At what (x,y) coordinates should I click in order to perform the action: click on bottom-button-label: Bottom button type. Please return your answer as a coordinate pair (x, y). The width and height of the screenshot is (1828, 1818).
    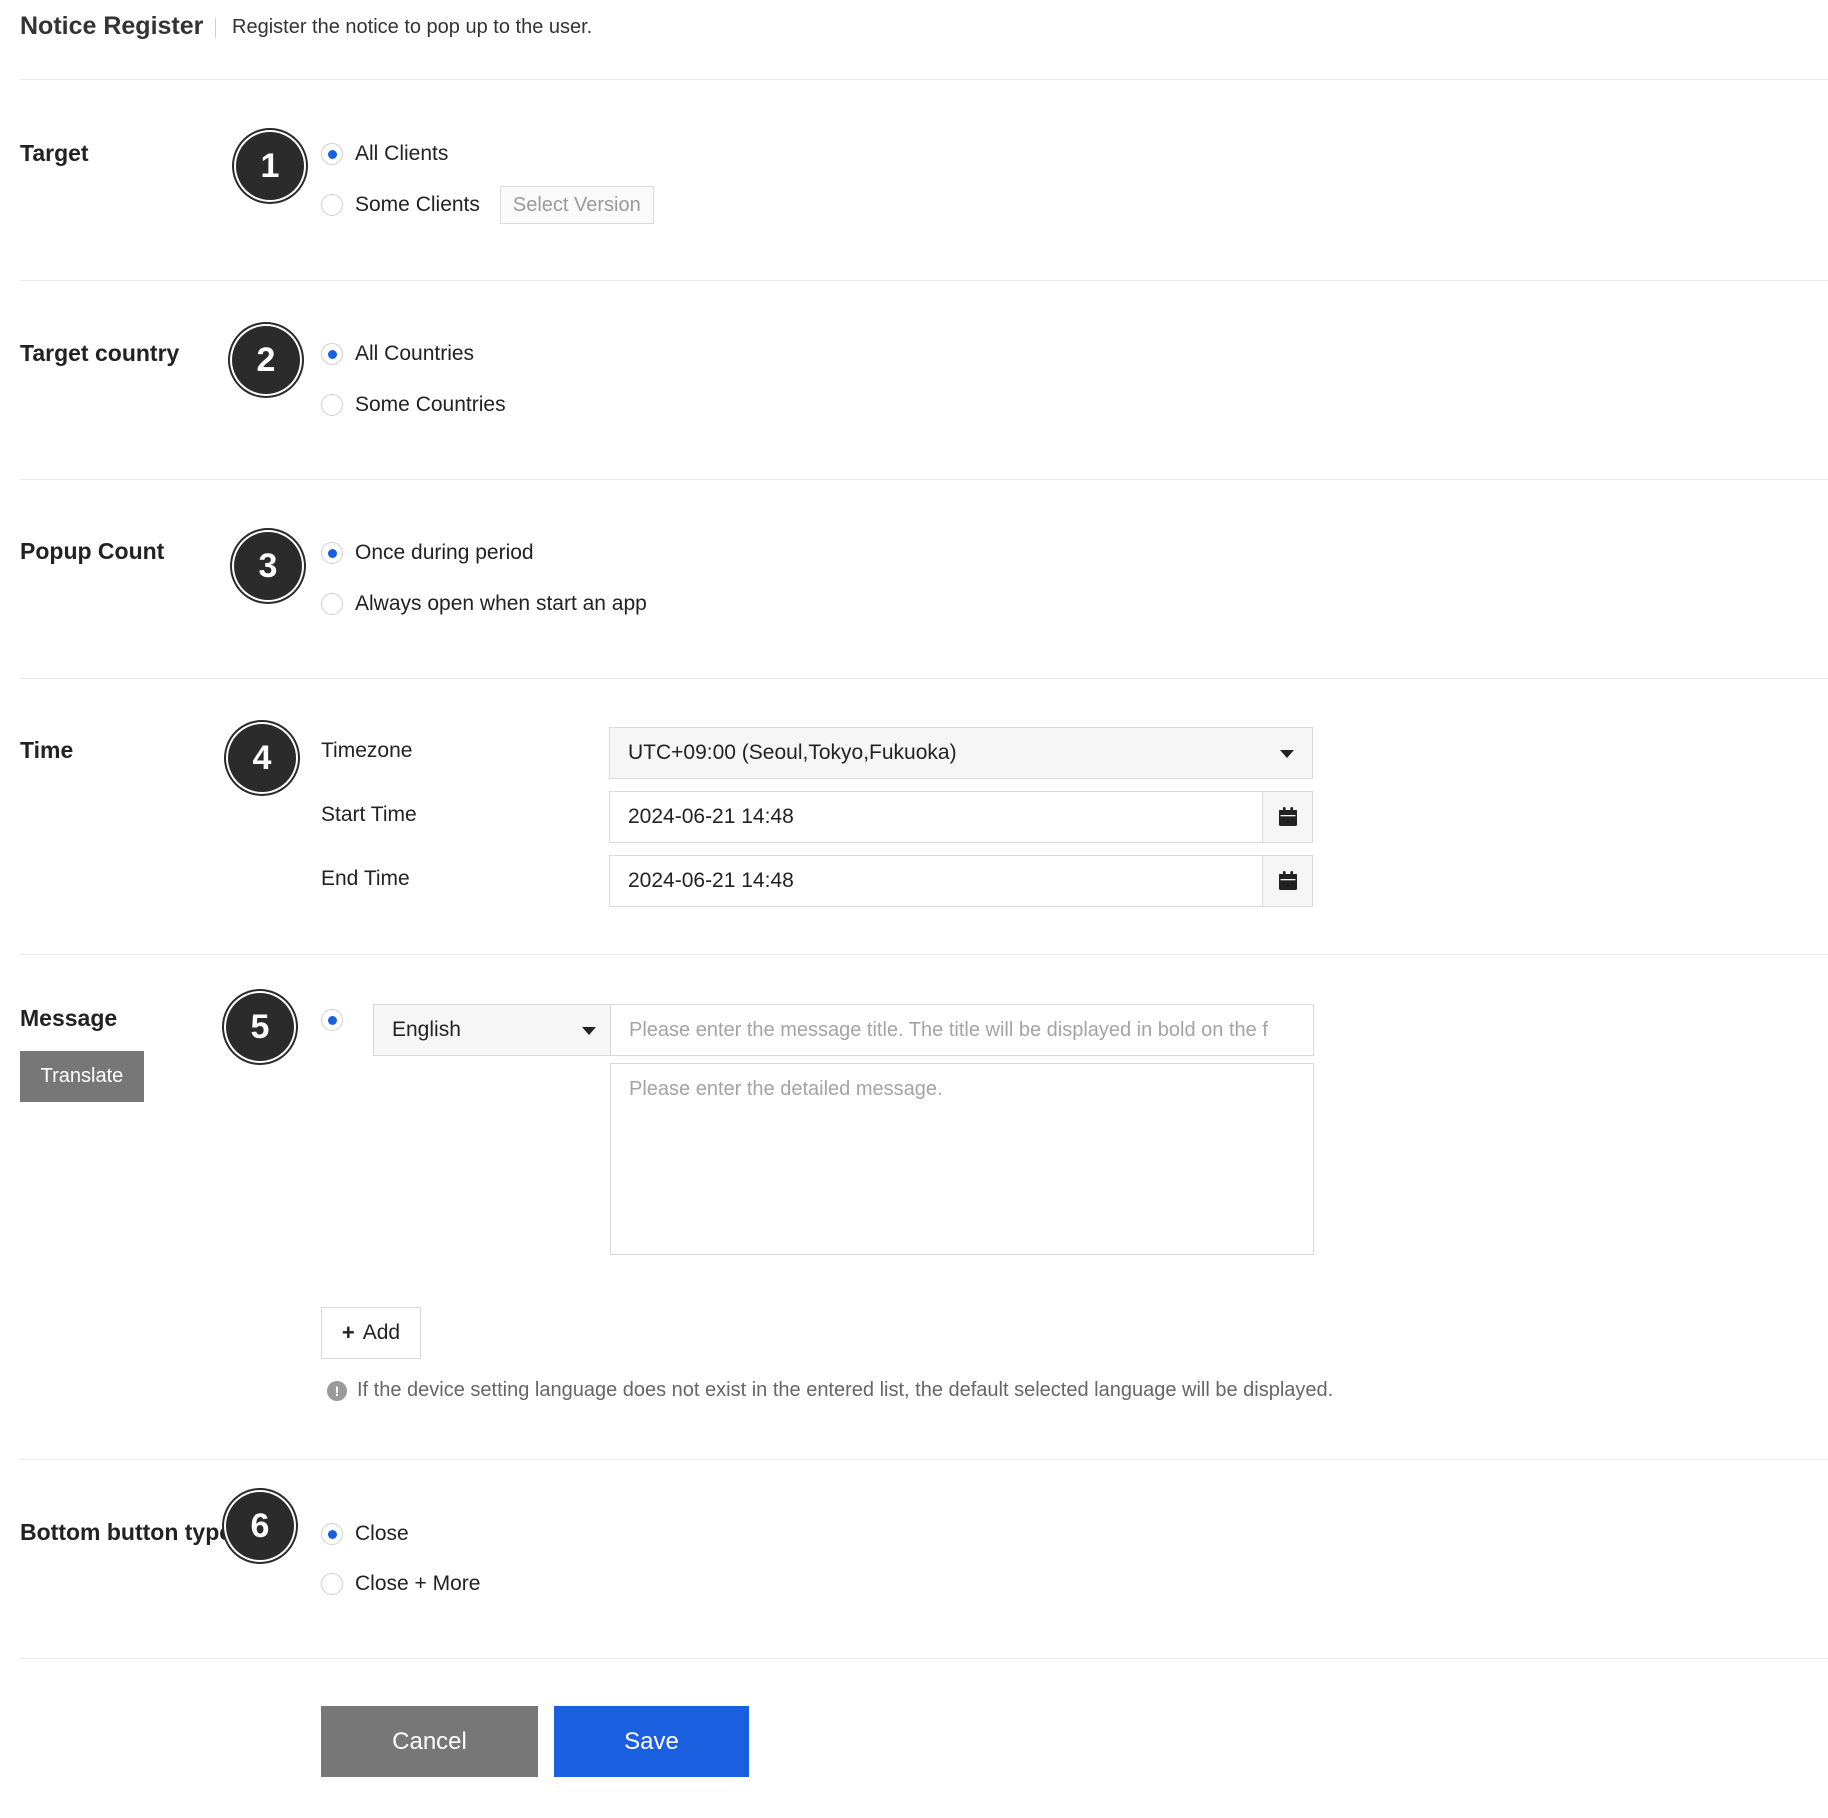
    Looking at the image, I should click on (126, 1532).